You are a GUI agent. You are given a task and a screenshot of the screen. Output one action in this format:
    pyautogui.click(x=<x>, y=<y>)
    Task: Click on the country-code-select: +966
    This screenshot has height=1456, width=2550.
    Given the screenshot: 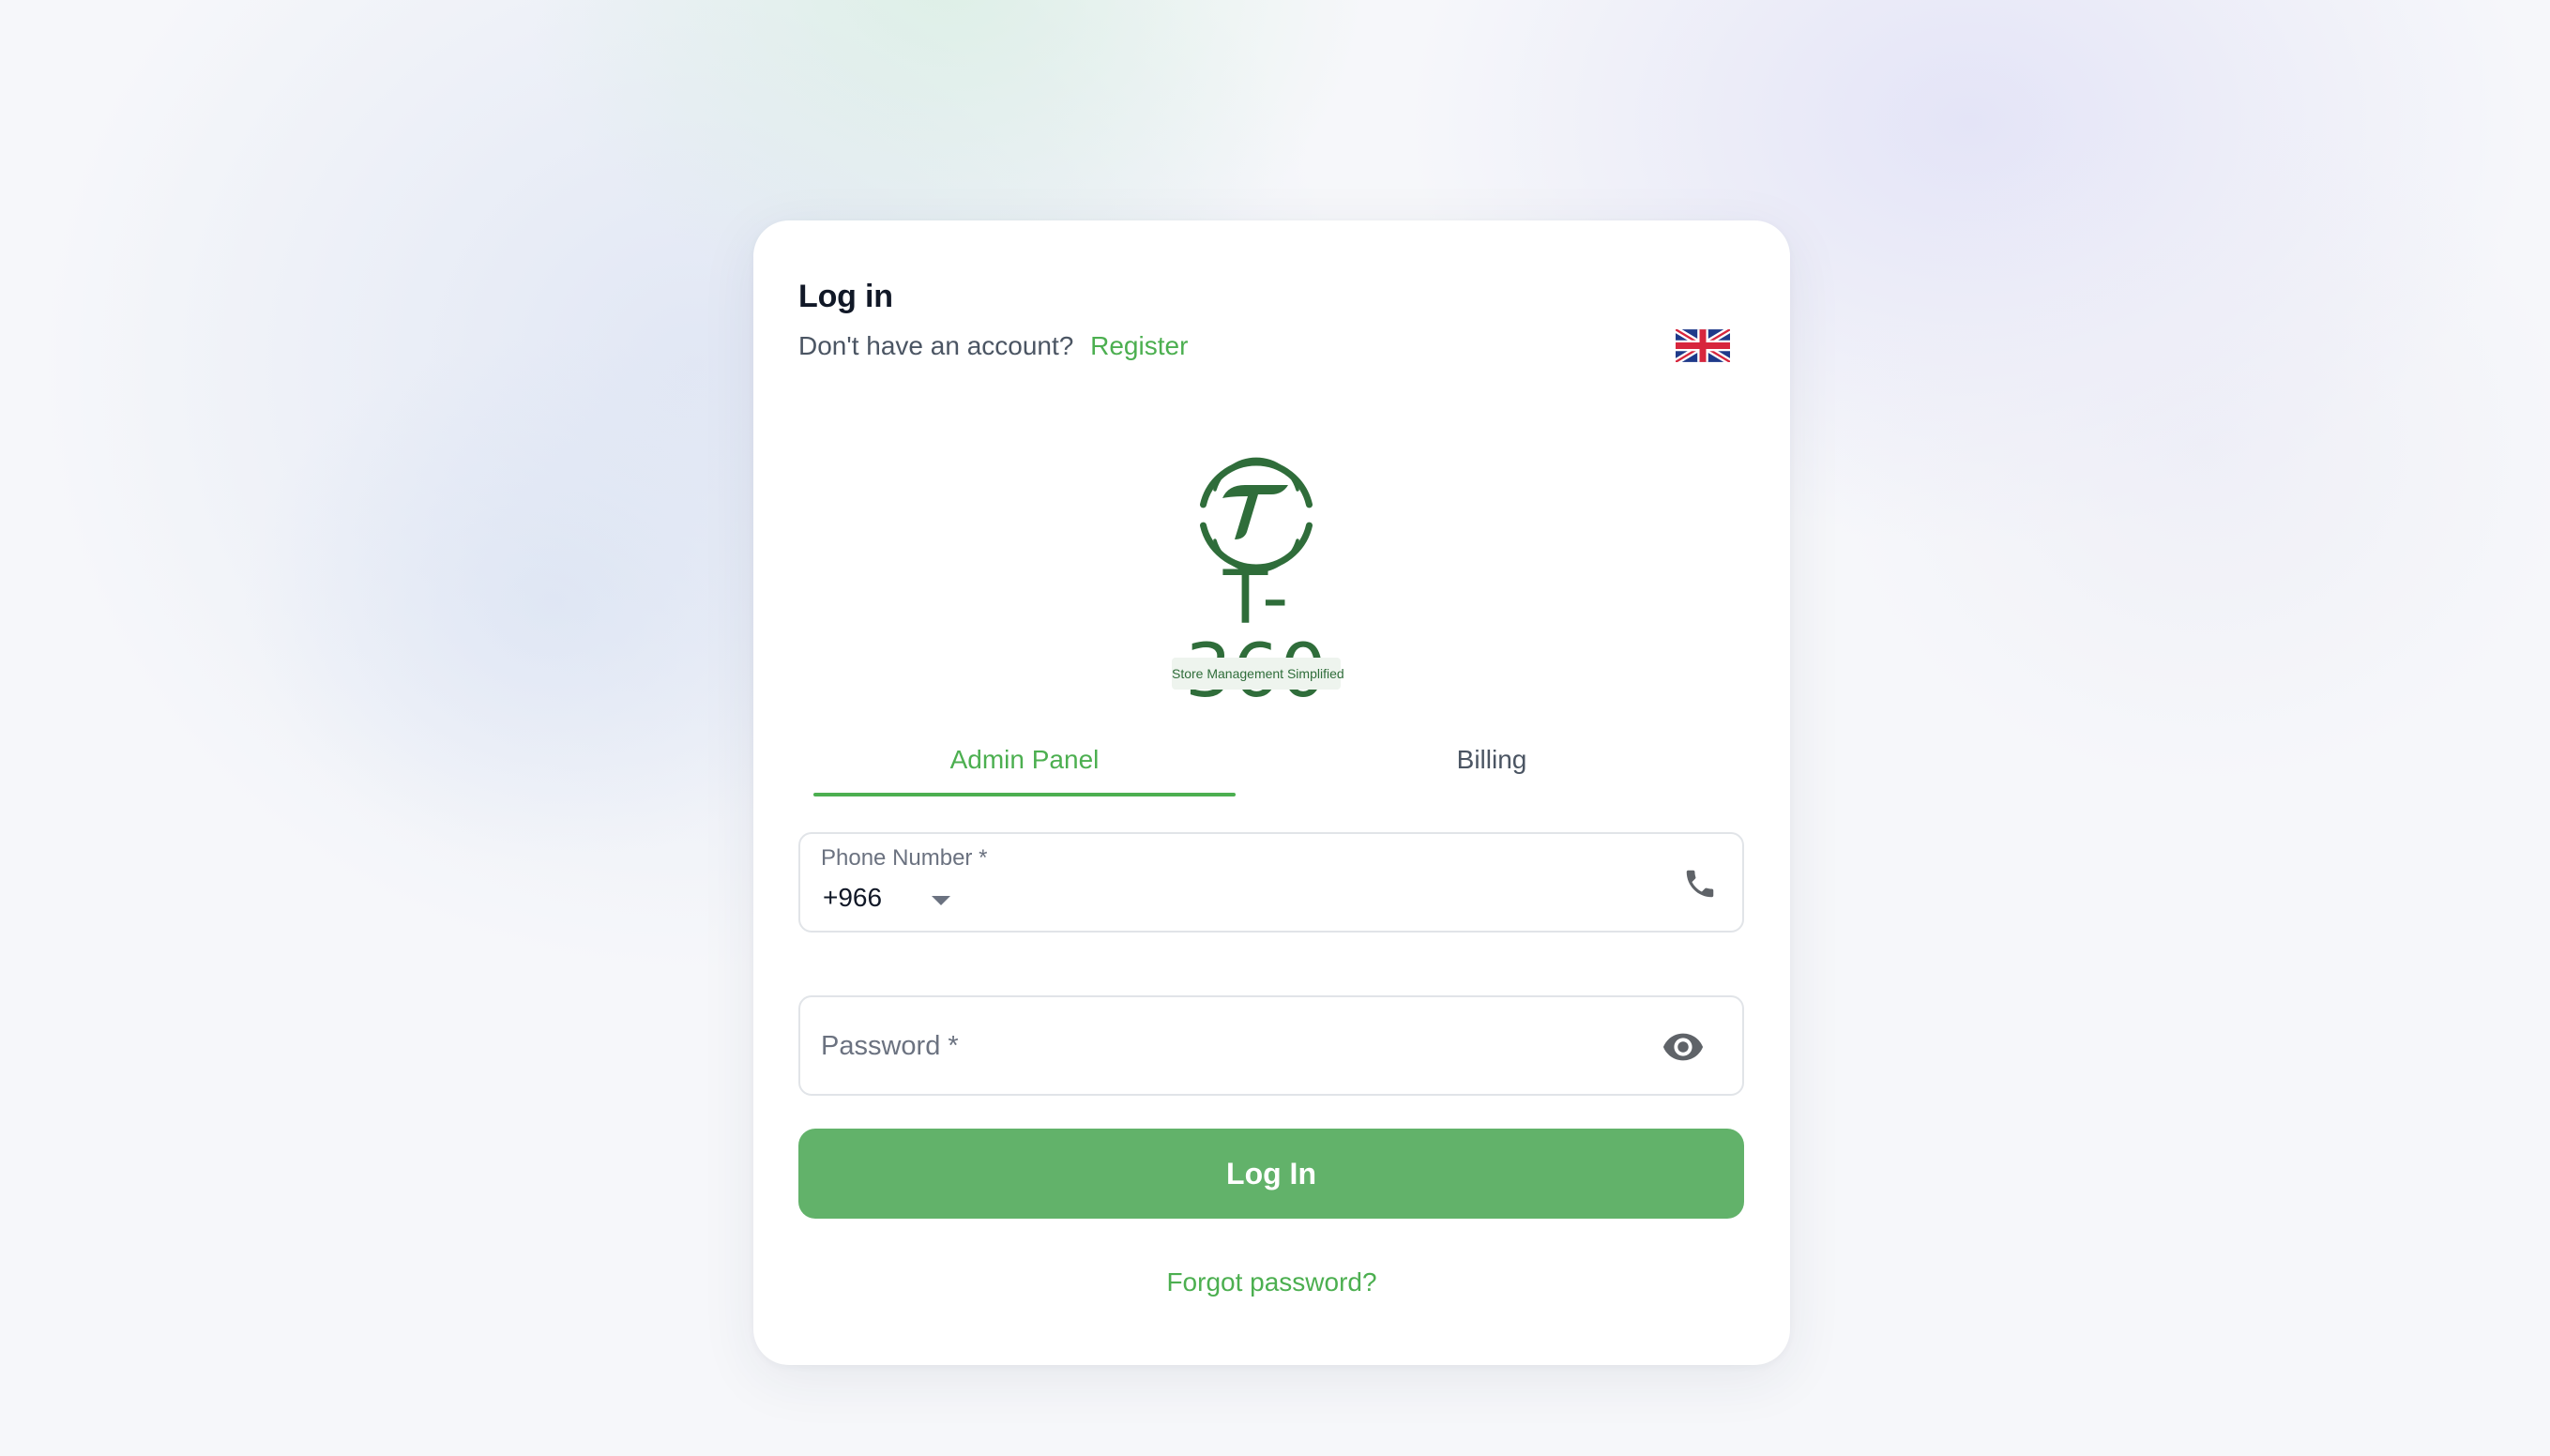 What is the action you would take?
    pyautogui.click(x=853, y=898)
    